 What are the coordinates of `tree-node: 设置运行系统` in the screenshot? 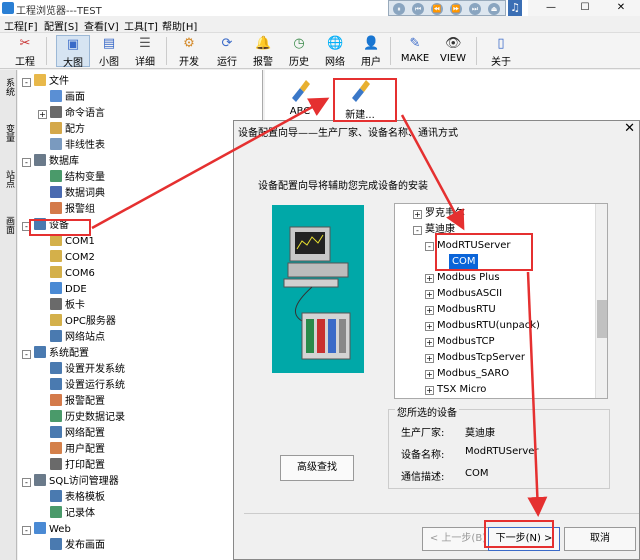 It's located at (87, 386).